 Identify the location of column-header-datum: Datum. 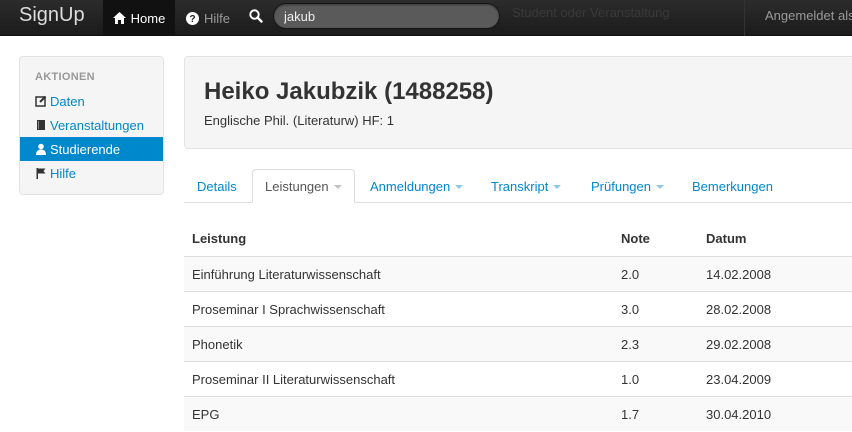
(726, 238).